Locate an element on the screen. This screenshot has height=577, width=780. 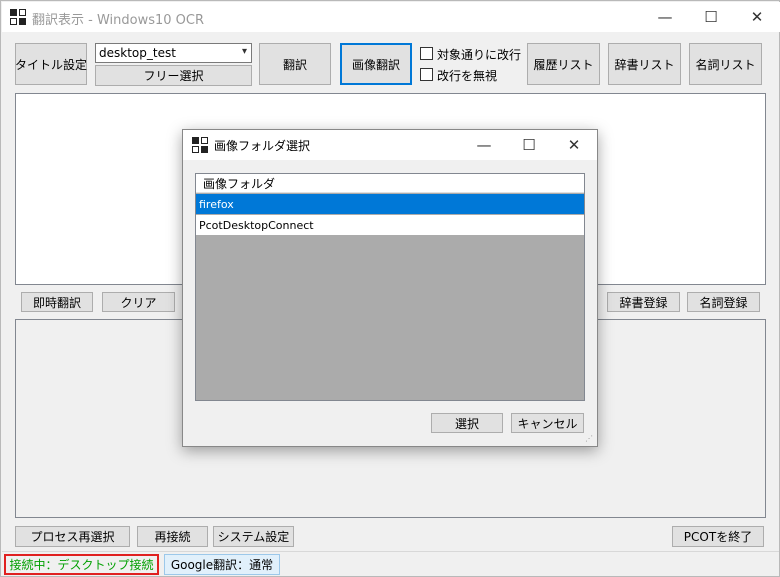
dialog-app-icon is located at coordinates (200, 145).